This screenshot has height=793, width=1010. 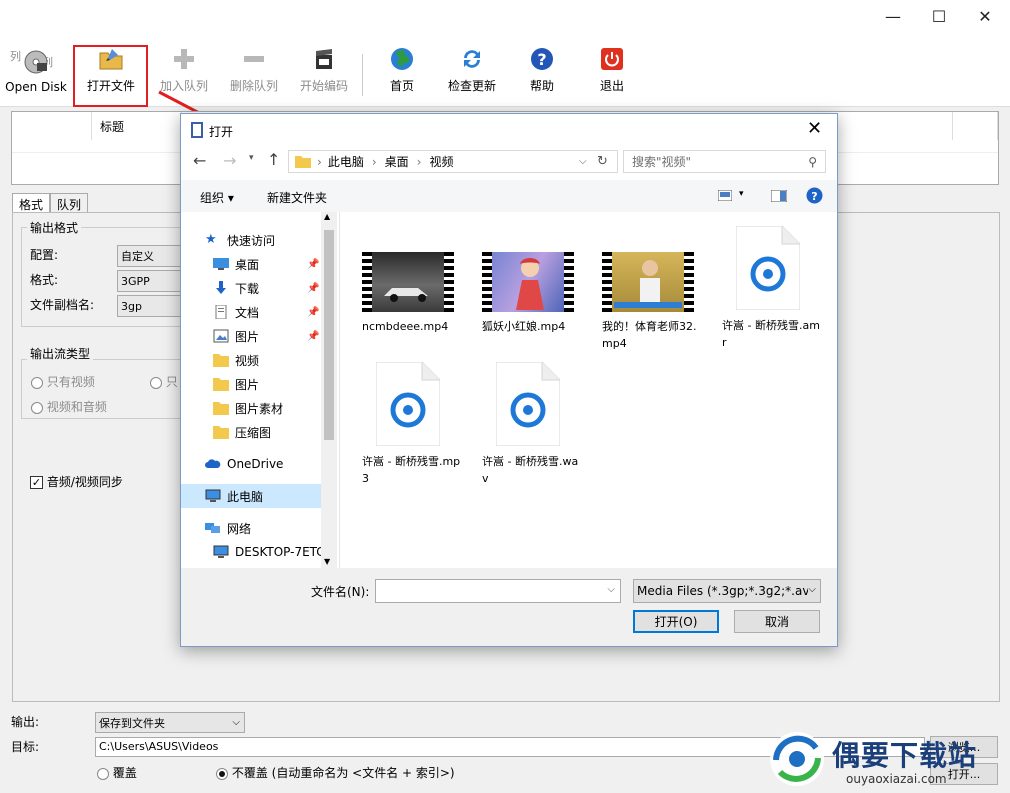 I want to click on nav-folder-videos: 视频, so click(x=251, y=360).